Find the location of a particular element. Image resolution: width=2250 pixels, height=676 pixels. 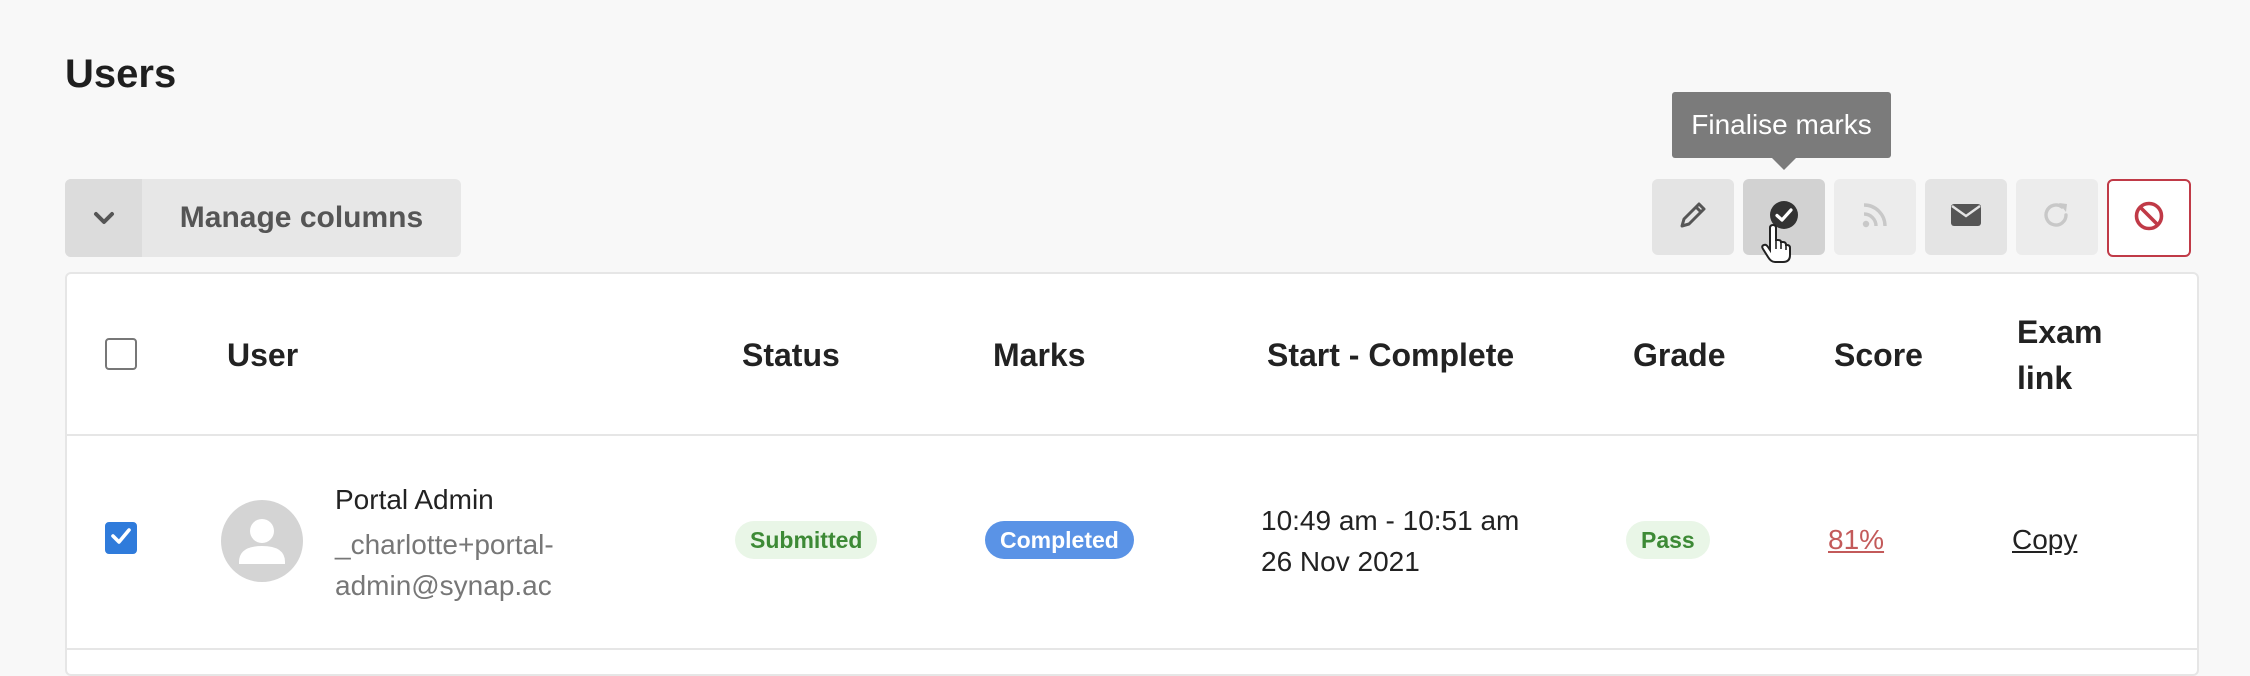

pencil-icon is located at coordinates (1693, 217).